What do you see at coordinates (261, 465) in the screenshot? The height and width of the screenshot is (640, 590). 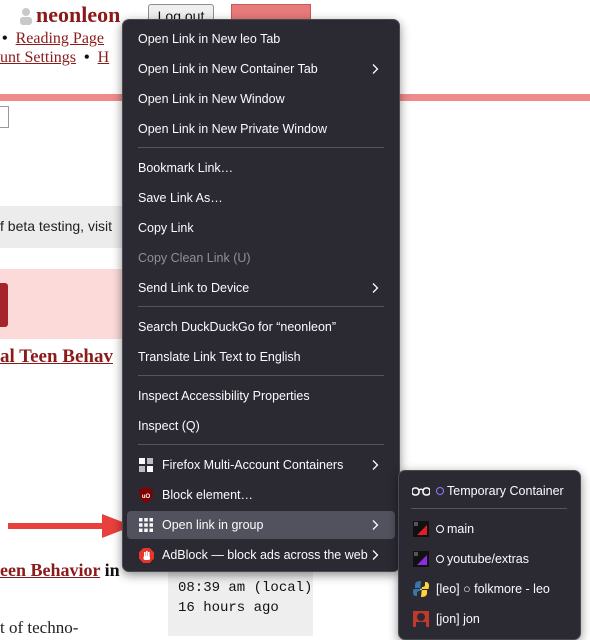 I see `menu-multi-account-containers: Firefox Multi-Account Containers` at bounding box center [261, 465].